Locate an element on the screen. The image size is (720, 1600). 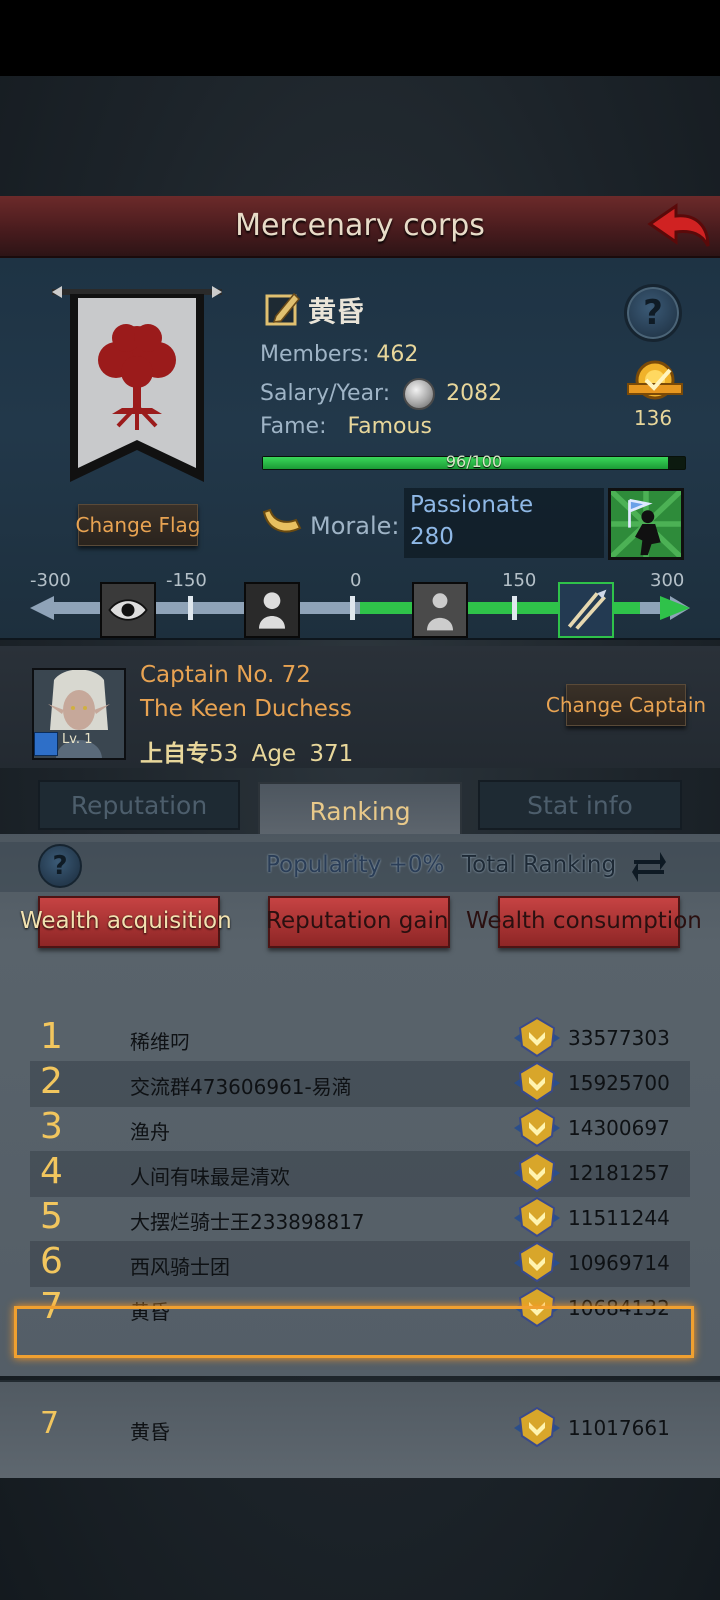
morale-label: Morale: is located at coordinates (355, 526).